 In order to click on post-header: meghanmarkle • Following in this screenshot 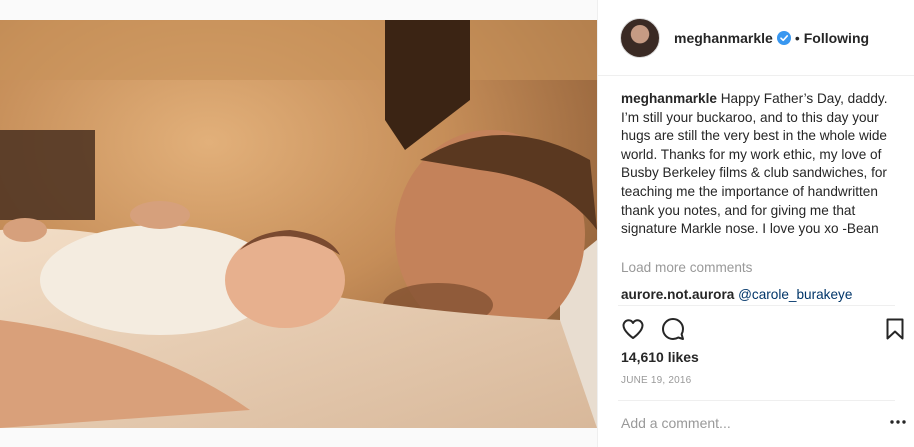, I will do `click(756, 38)`.